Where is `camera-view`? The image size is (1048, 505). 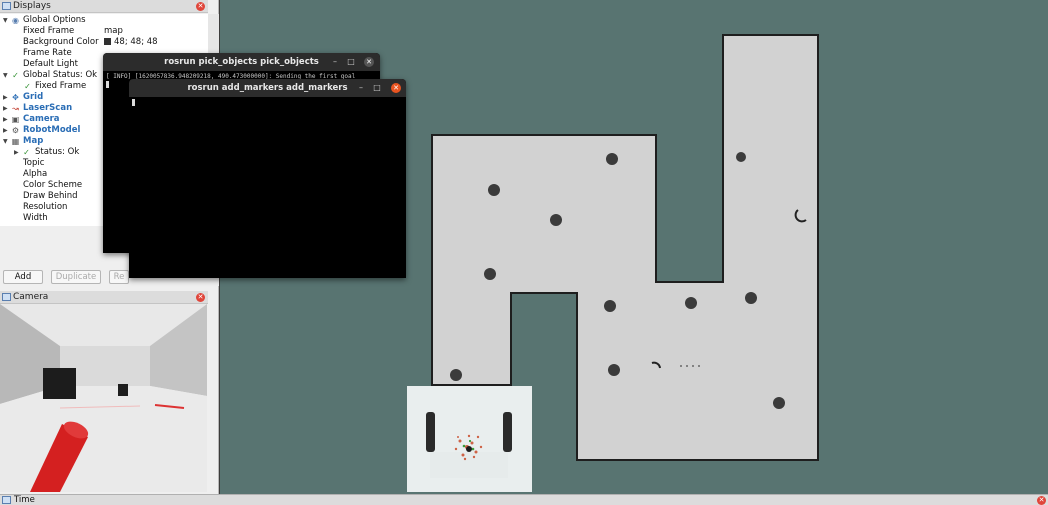 camera-view is located at coordinates (103, 398).